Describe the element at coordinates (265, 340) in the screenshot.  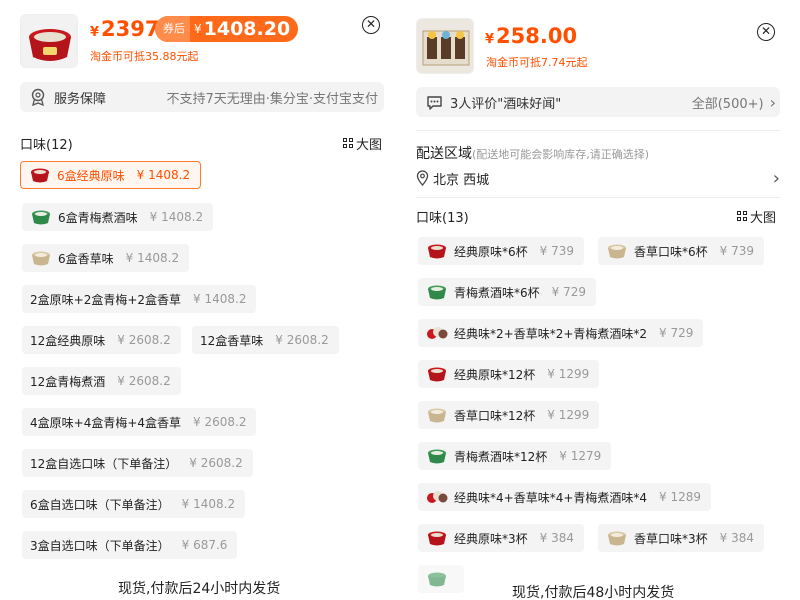
I see `option-chip-12-vanilla: 12盒香草味 ¥ 2608.2` at that location.